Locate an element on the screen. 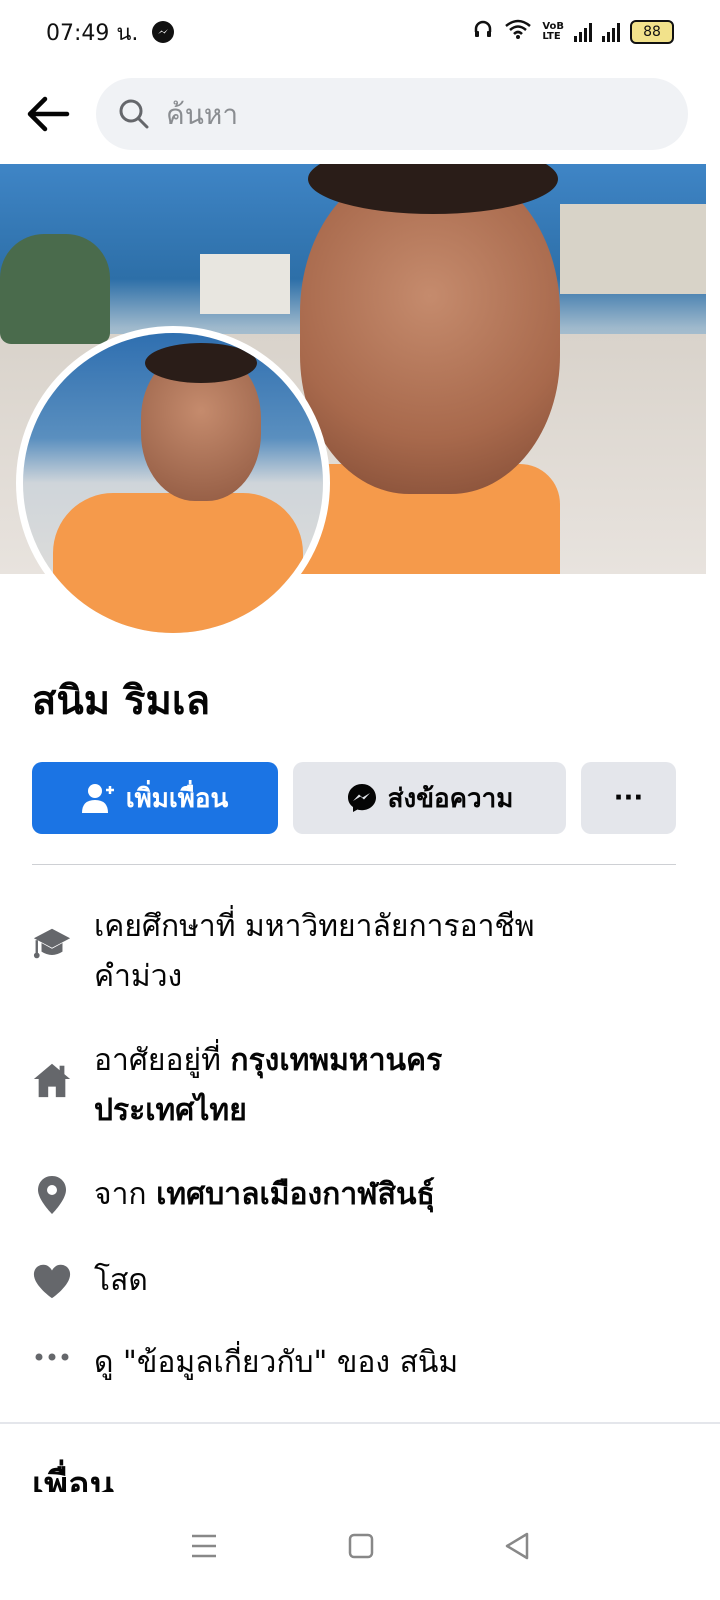  lives-city-link: กรุงเทพมหานคร is located at coordinates (336, 1060).